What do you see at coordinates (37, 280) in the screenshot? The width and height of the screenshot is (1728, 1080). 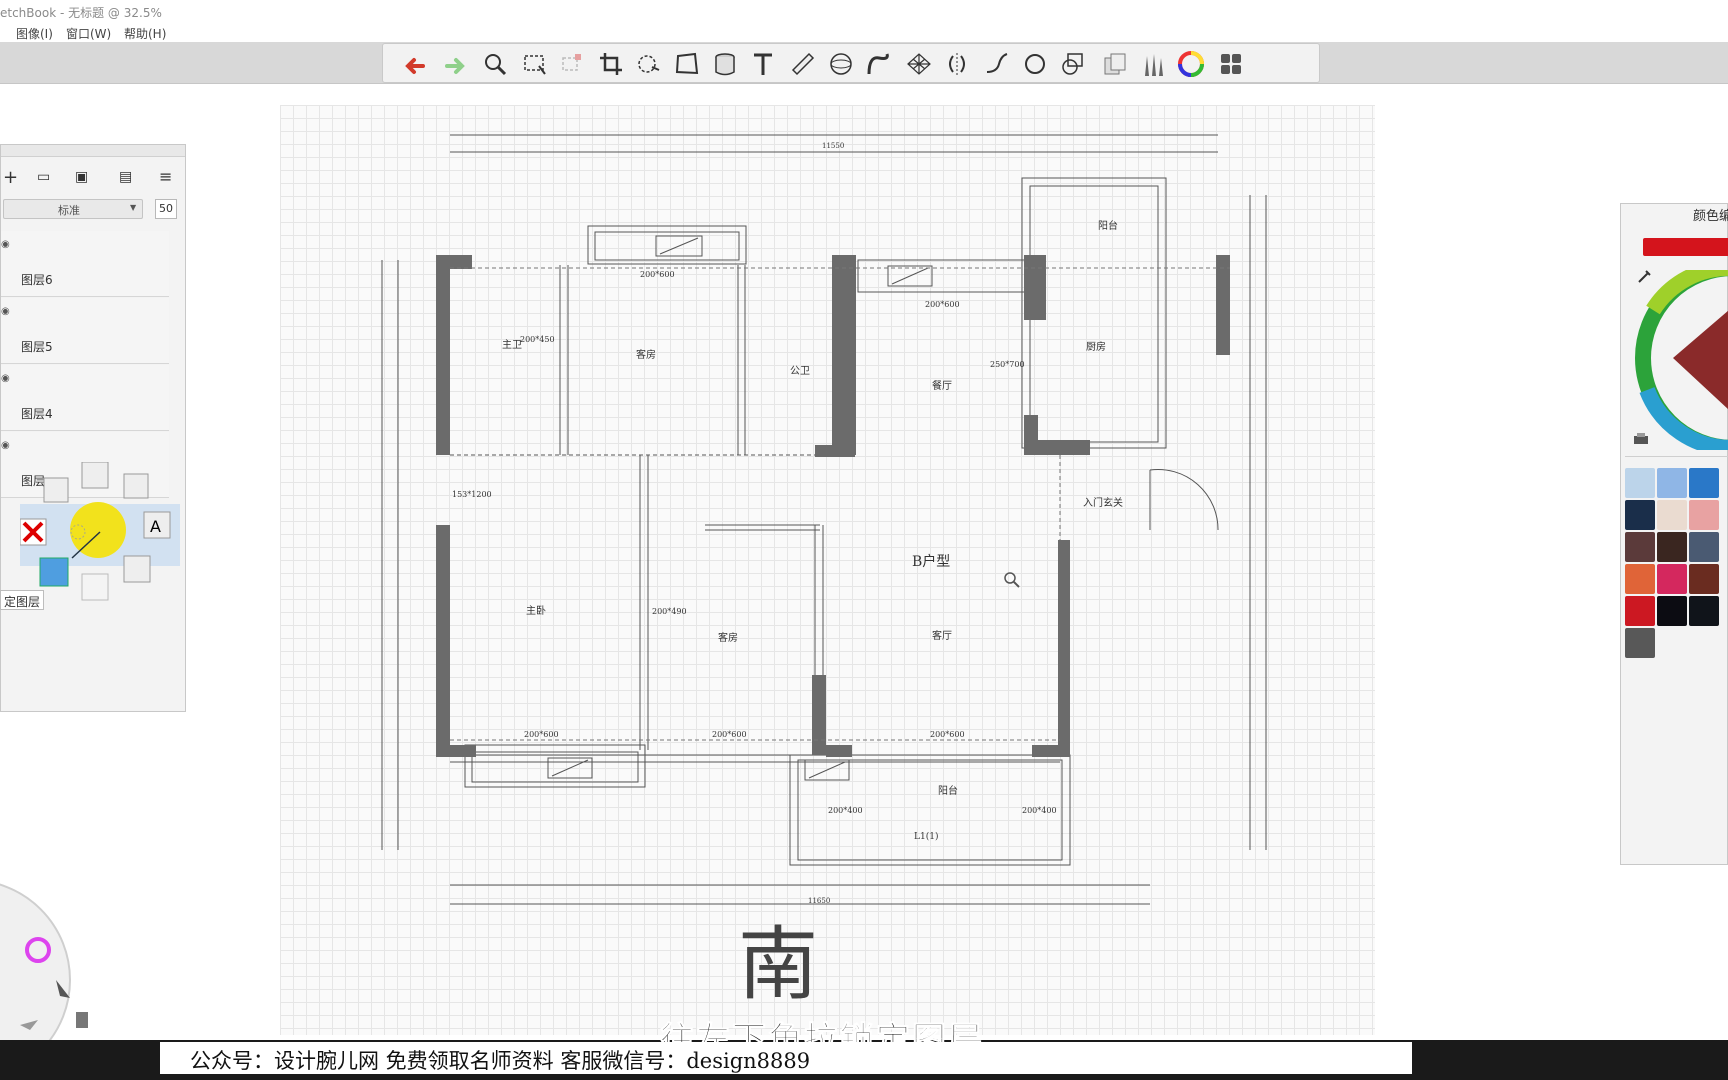 I see `layer-name: 图层6` at bounding box center [37, 280].